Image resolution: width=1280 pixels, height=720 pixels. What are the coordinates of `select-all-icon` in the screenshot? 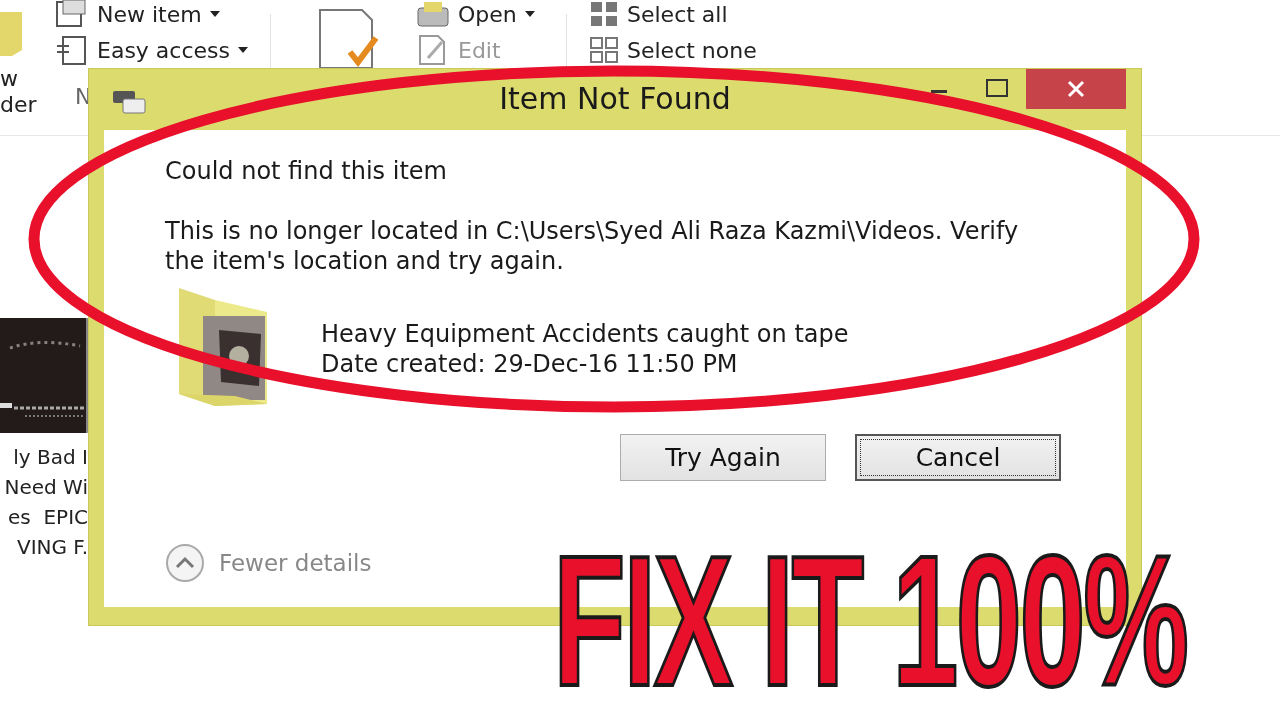 It's located at (604, 14).